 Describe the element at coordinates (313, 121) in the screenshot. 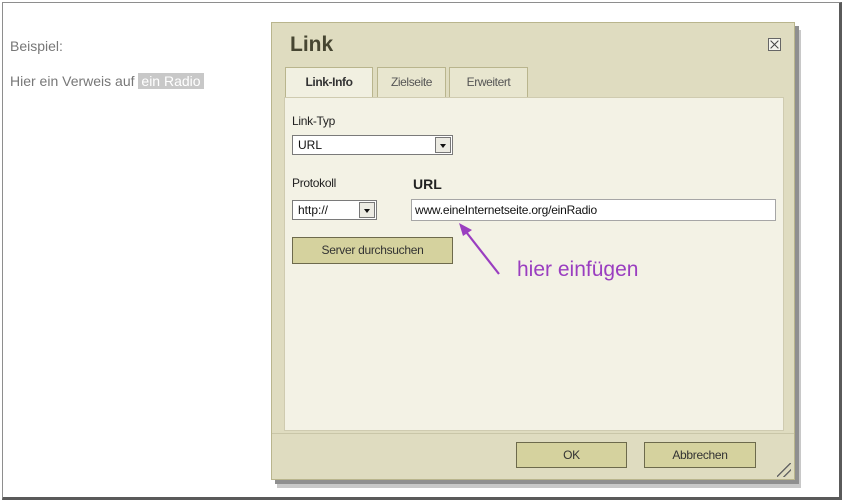

I see `link-type-label: Link-Typ` at that location.